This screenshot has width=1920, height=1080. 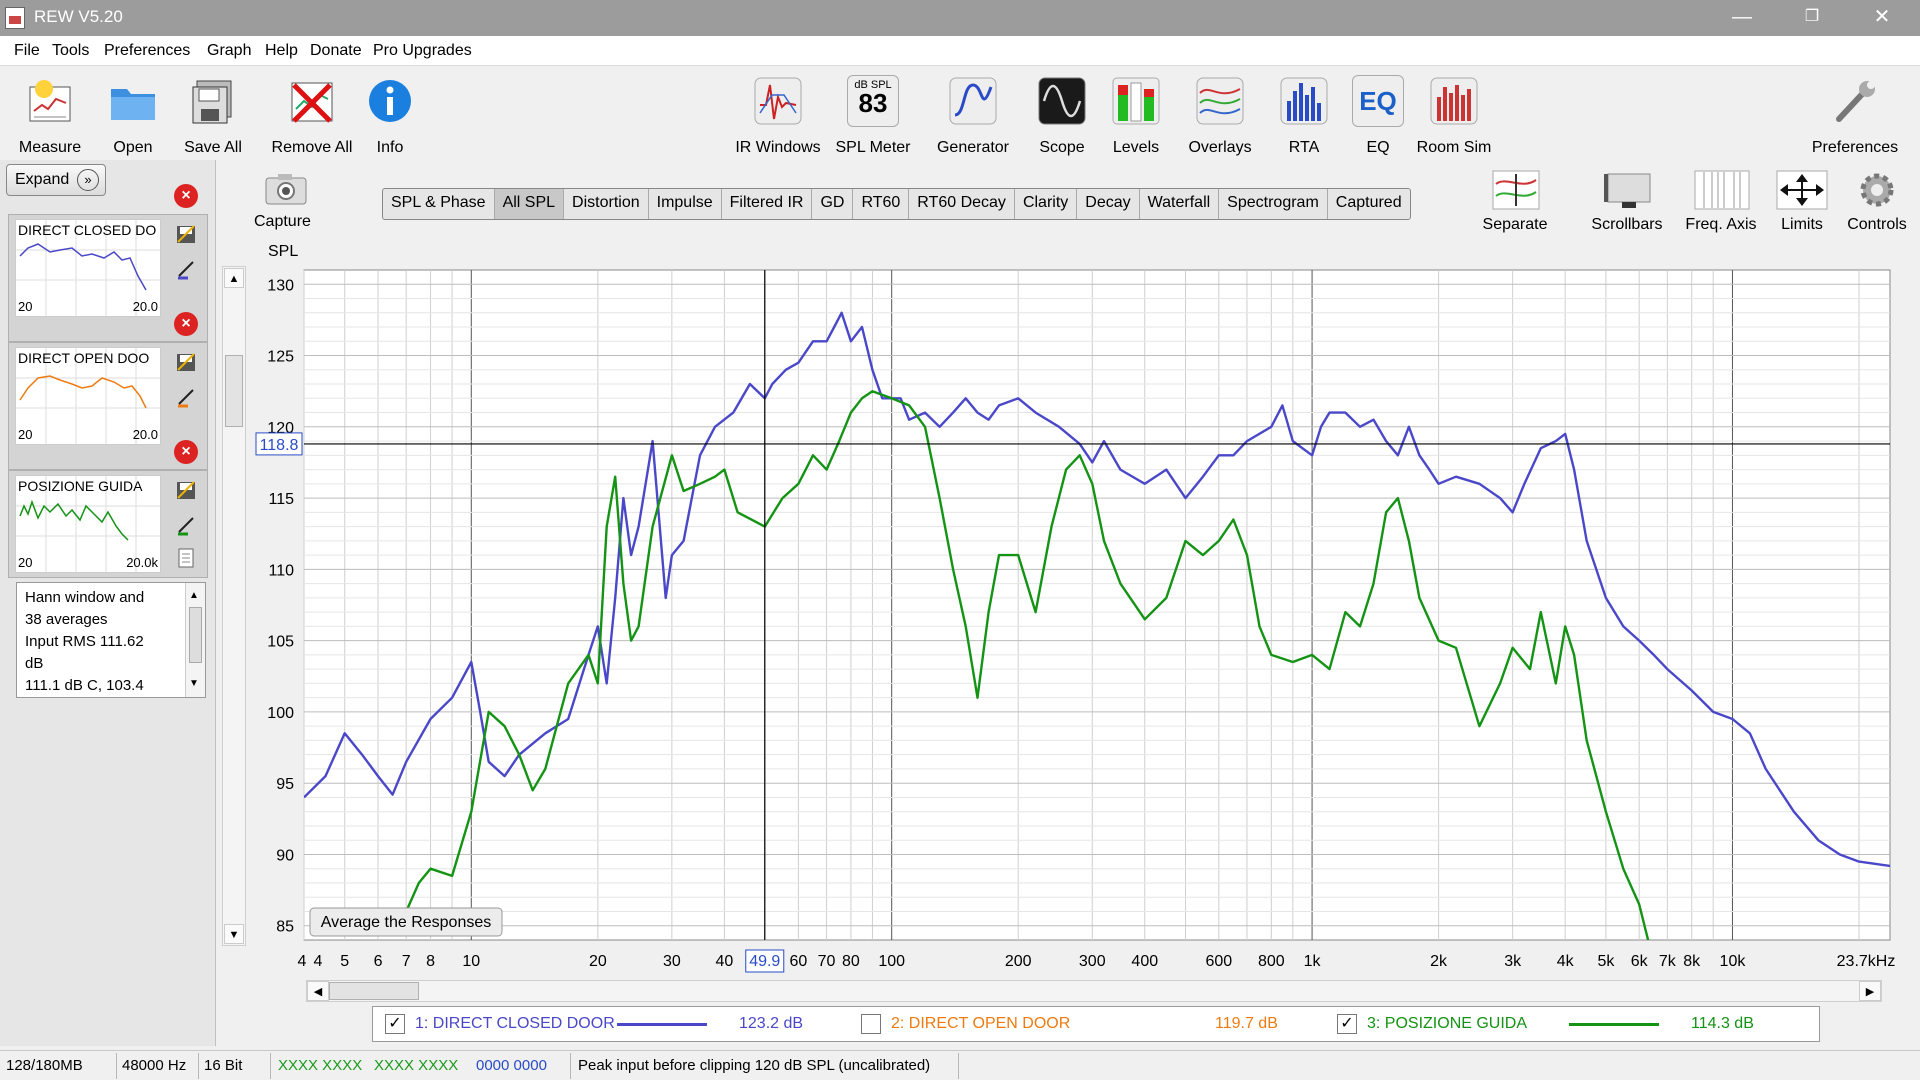 I want to click on freq-axis-button: Freq. Axis, so click(x=1721, y=203).